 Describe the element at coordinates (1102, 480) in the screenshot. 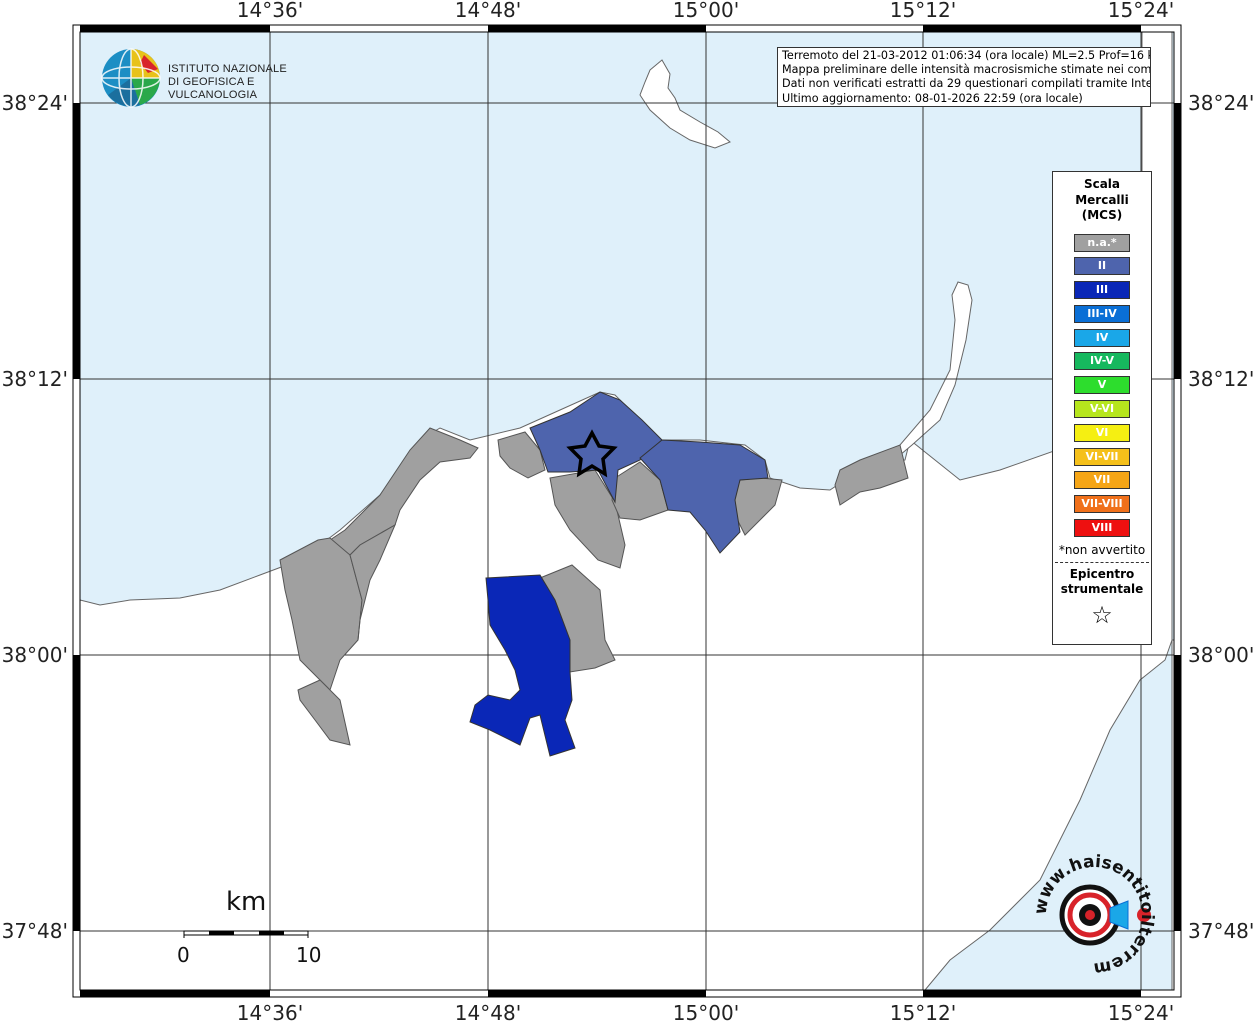

I see `legend-item-10: VII` at that location.